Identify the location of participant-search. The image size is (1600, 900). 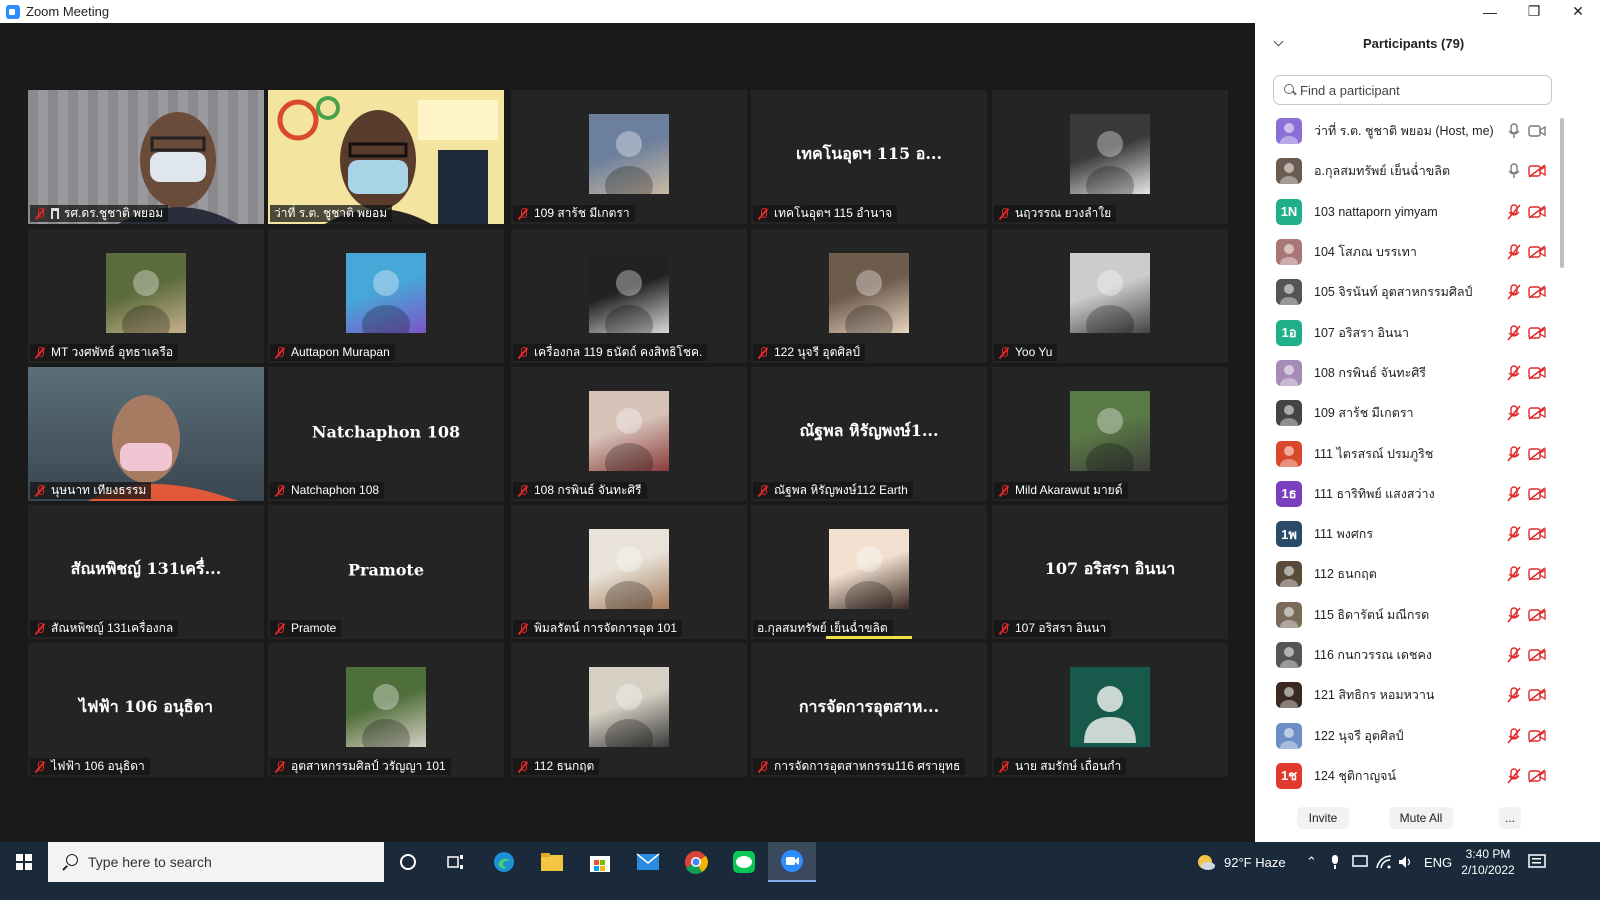
(1412, 90).